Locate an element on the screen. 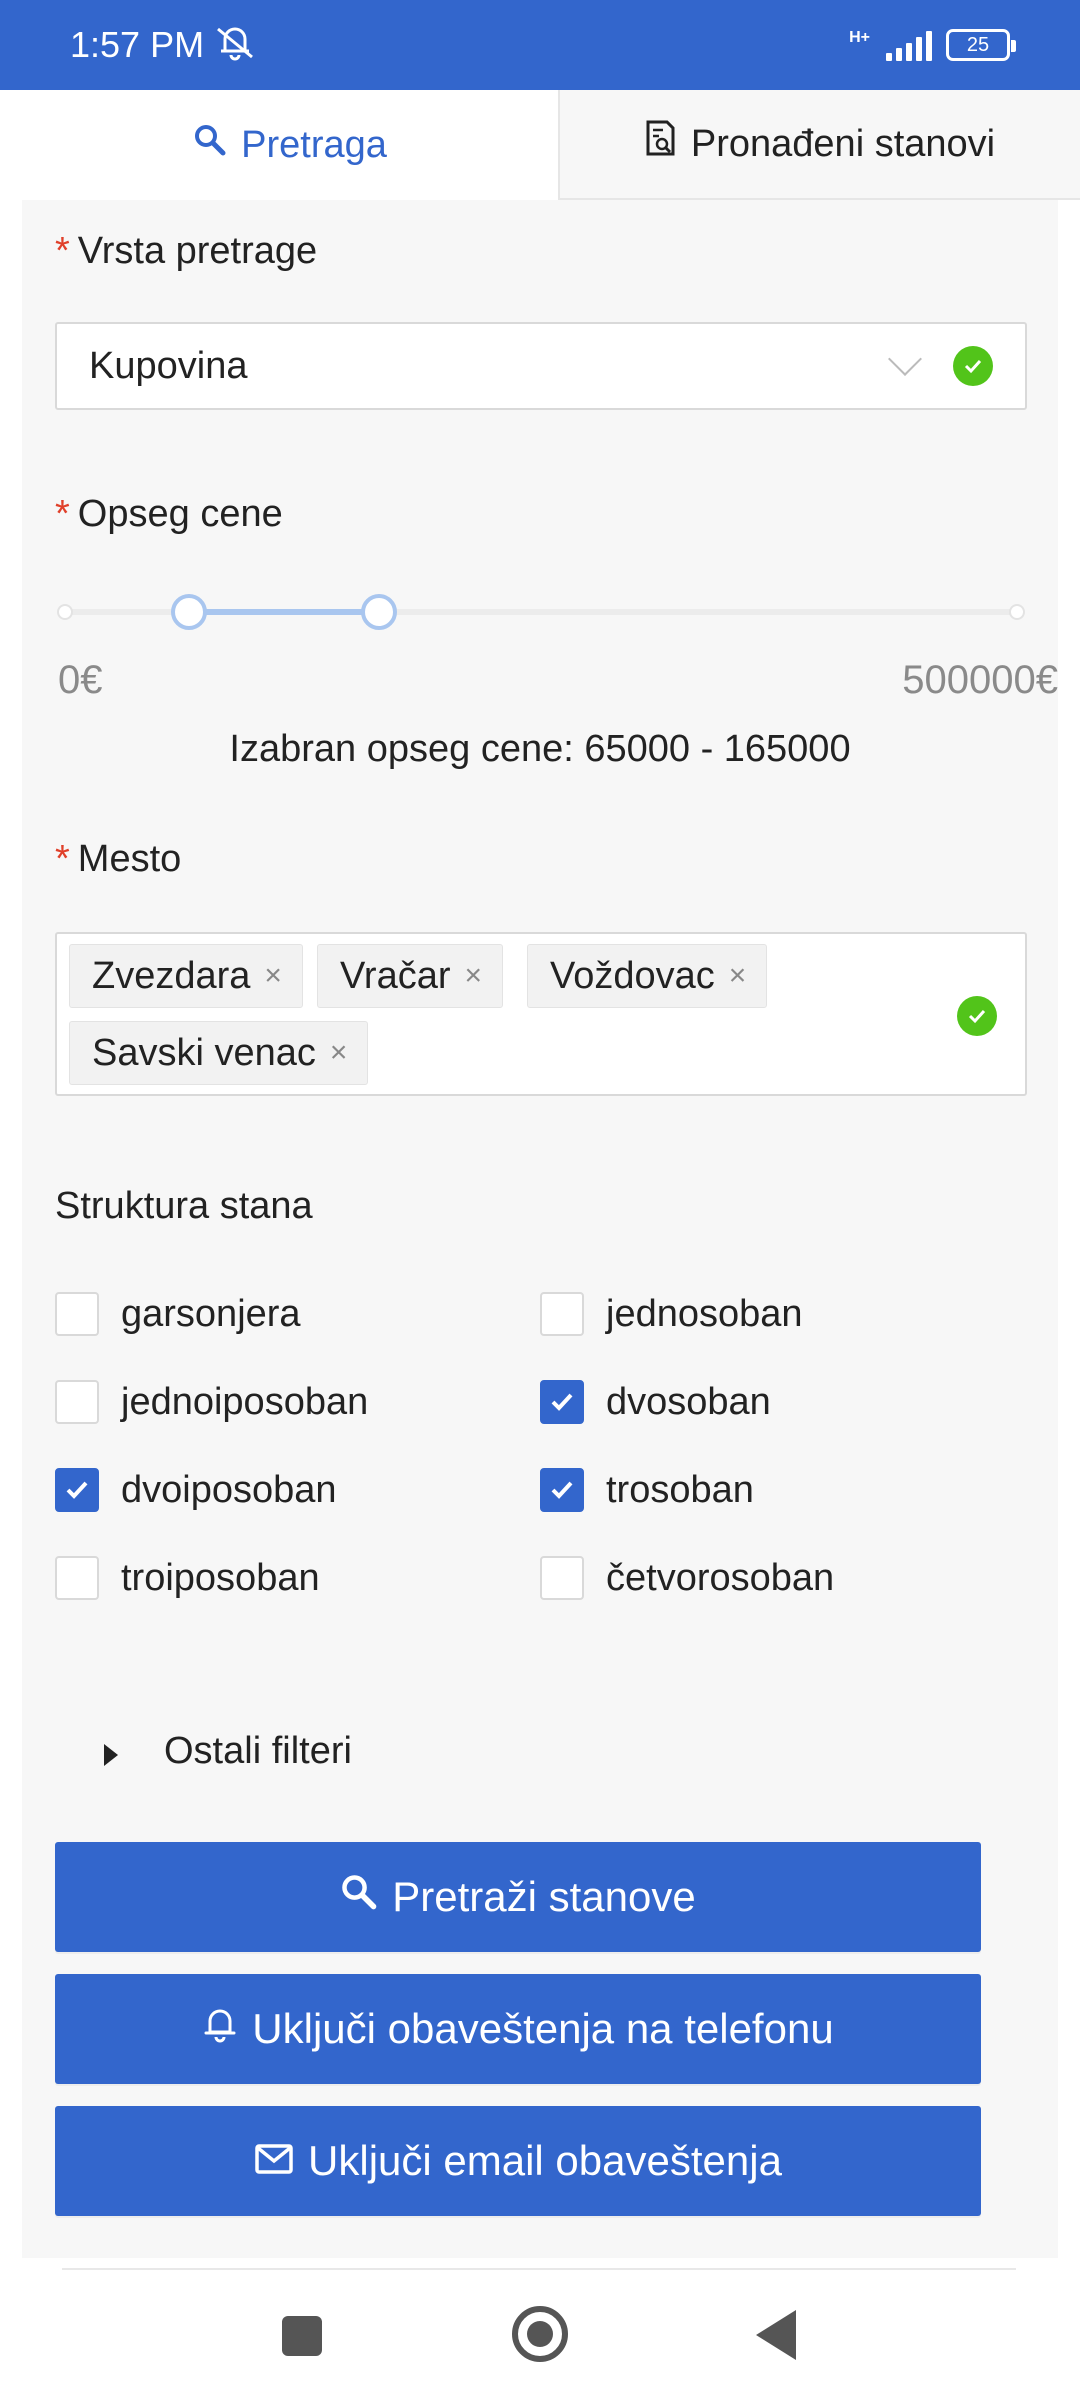 This screenshot has height=2400, width=1080. price-max-label: 500000€ is located at coordinates (980, 680).